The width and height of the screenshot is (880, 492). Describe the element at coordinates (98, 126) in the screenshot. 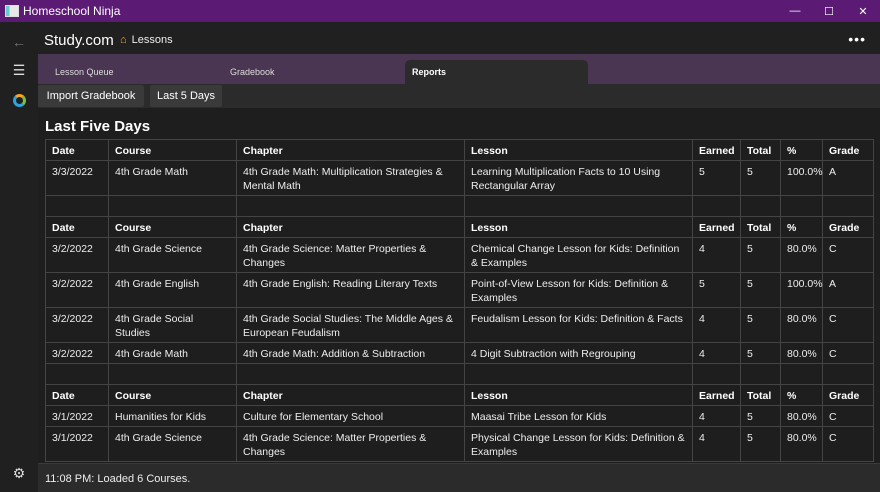

I see `report-title: Last Five Days` at that location.